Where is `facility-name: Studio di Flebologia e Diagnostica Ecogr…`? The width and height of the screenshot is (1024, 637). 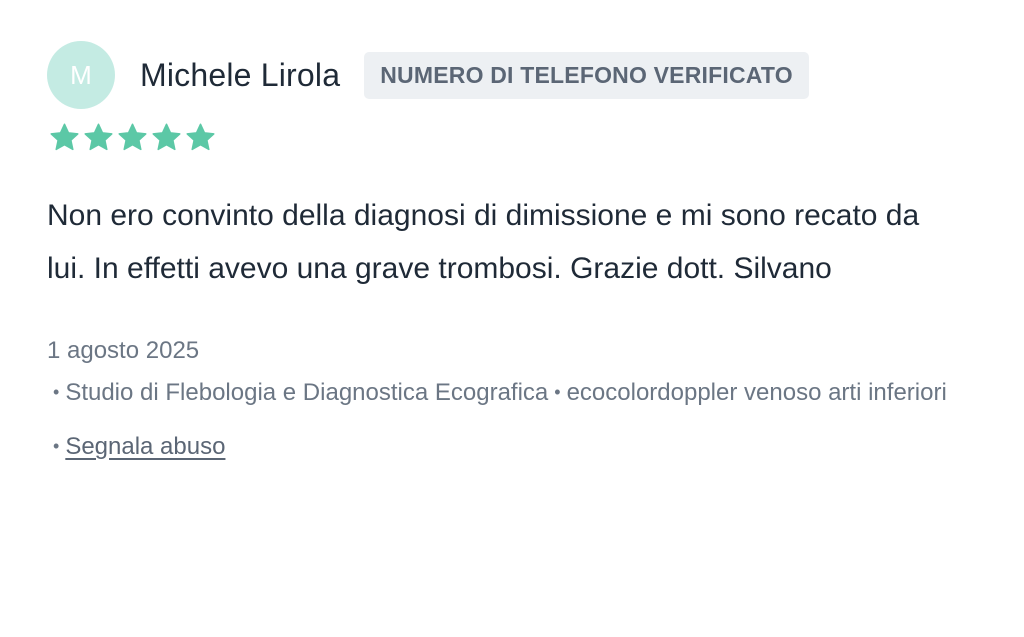
facility-name: Studio di Flebologia e Diagnostica Ecogr… is located at coordinates (307, 392).